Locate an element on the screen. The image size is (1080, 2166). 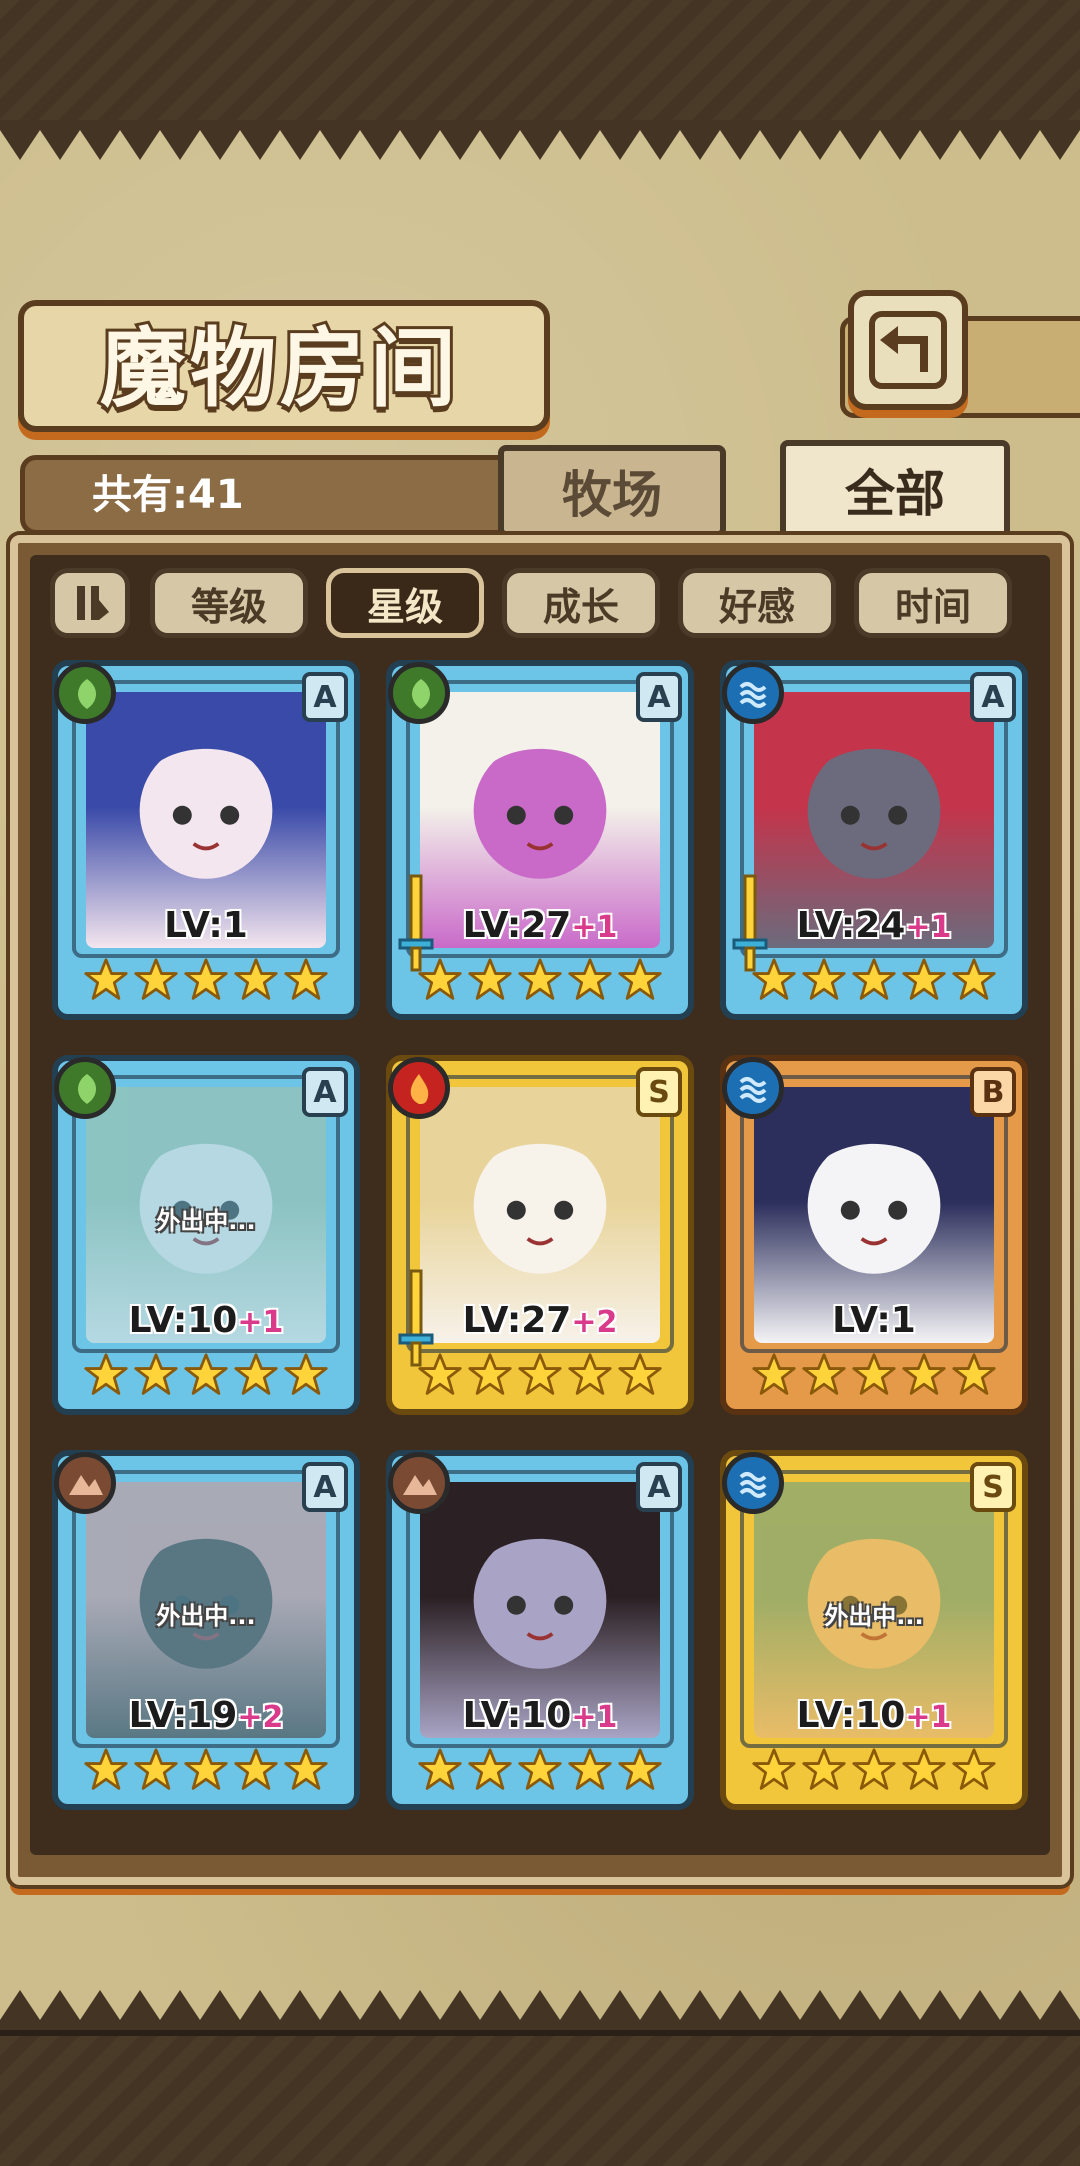
monster-count: 共有:41 is located at coordinates (168, 495).